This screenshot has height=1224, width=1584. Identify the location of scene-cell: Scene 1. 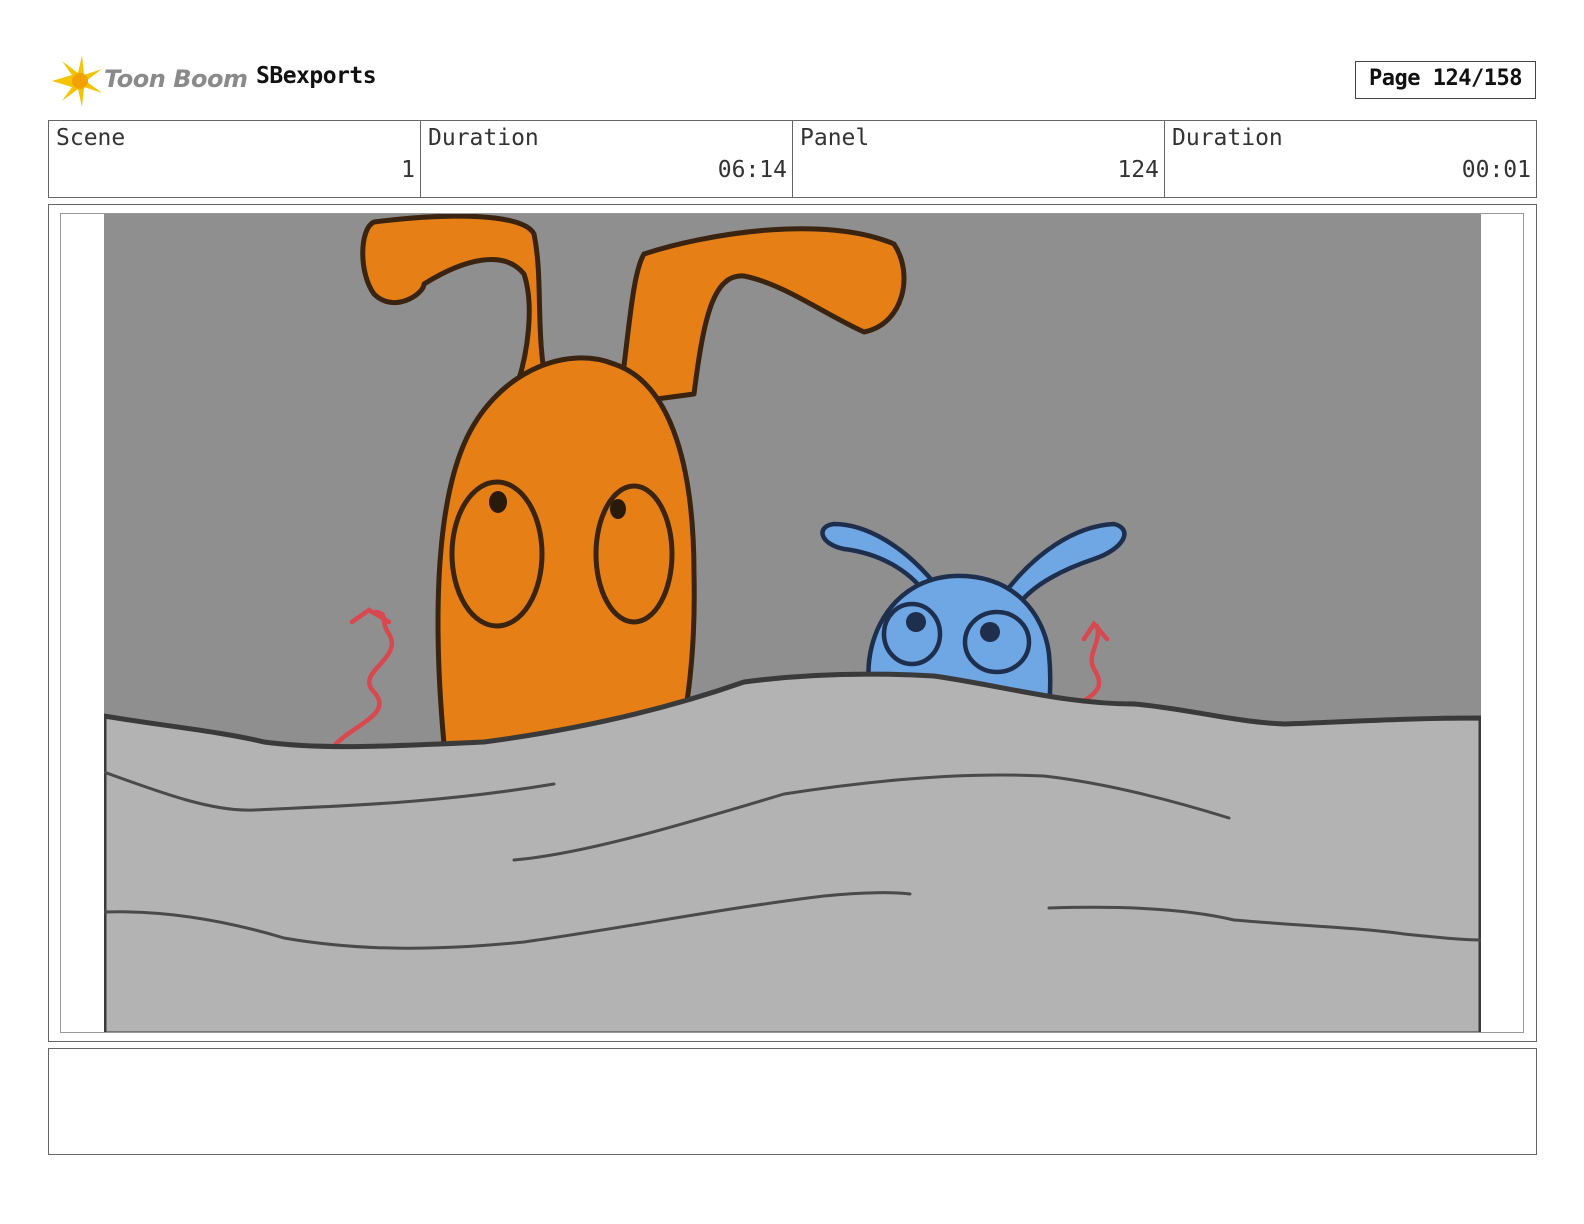
(235, 159).